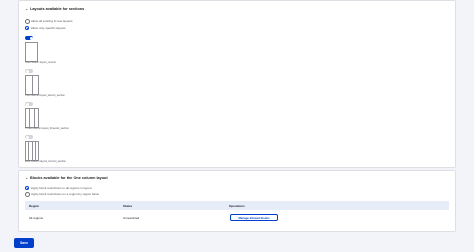 The image size is (474, 252). Describe the element at coordinates (32, 151) in the screenshot. I see `four-column-layout-icon` at that location.